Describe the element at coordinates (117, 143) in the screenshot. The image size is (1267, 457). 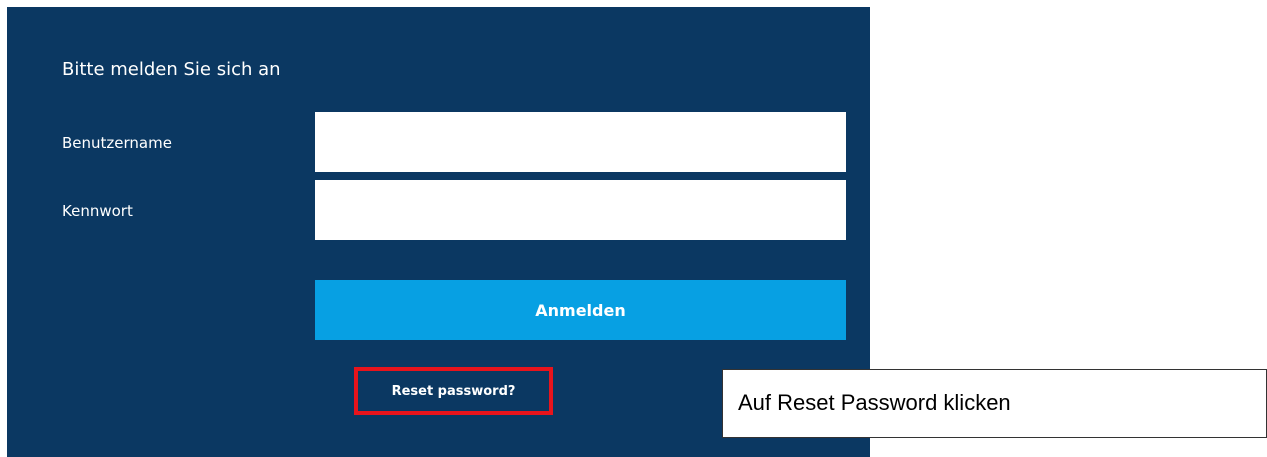
I see `username-label: Benutzername` at that location.